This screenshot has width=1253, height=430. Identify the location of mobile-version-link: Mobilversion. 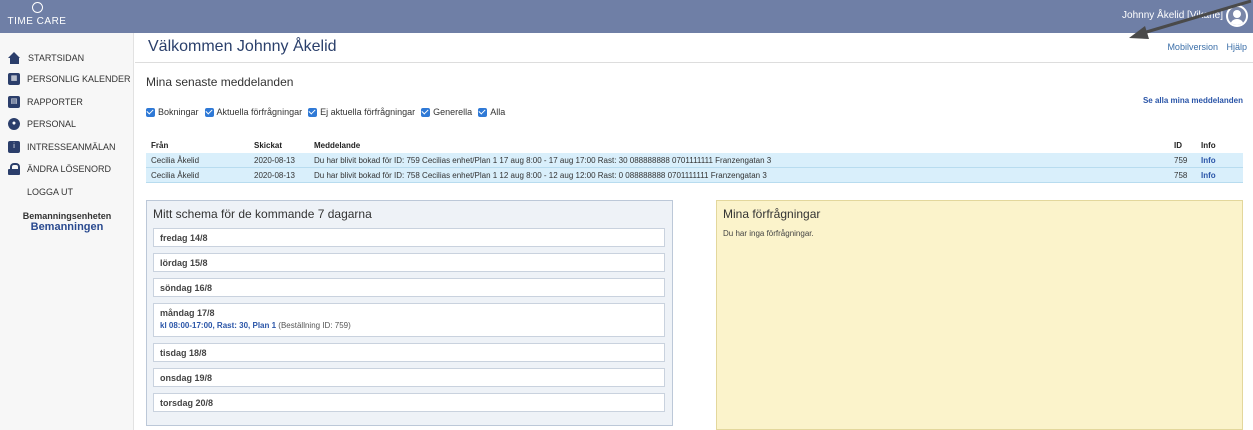
(1192, 47).